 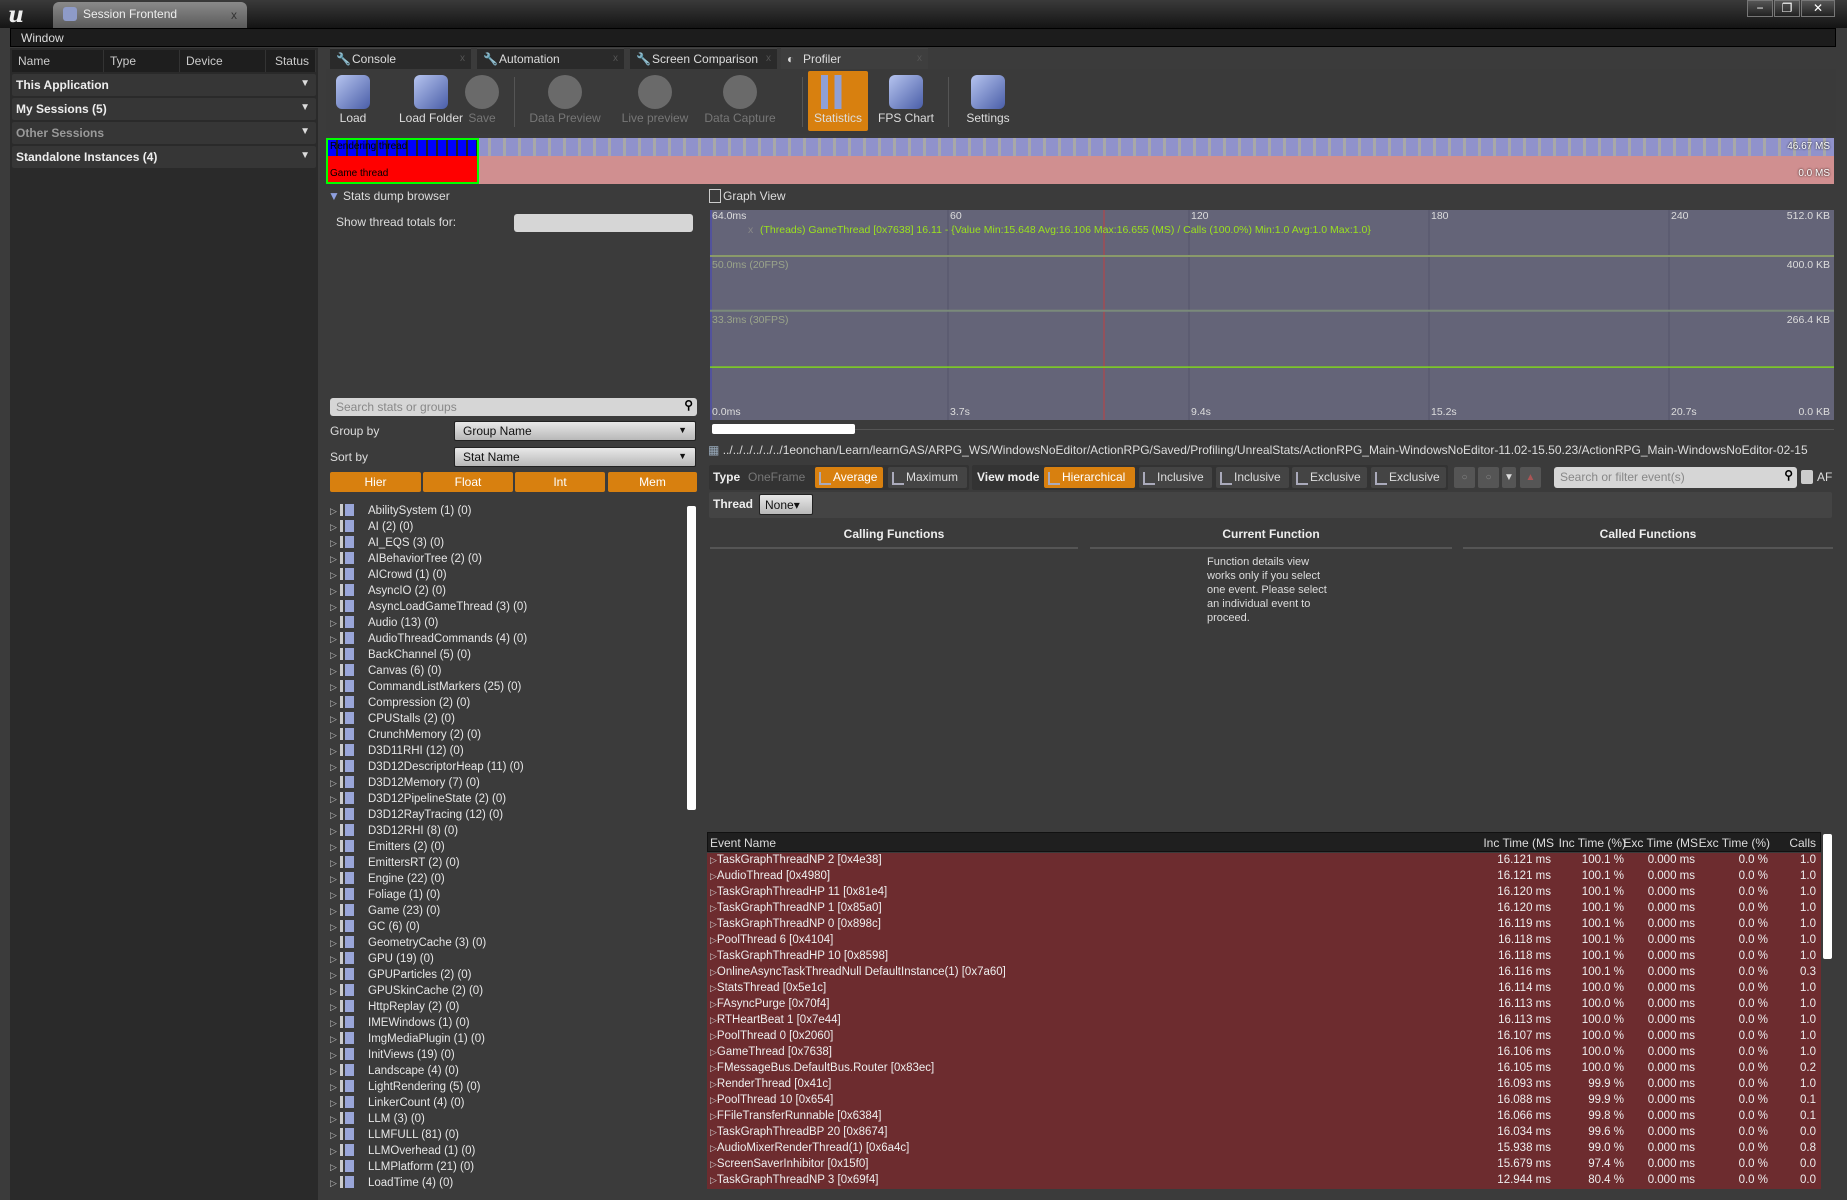 I want to click on stat-group-item: ▷ LLMPlatform (21) (0), so click(x=402, y=1168).